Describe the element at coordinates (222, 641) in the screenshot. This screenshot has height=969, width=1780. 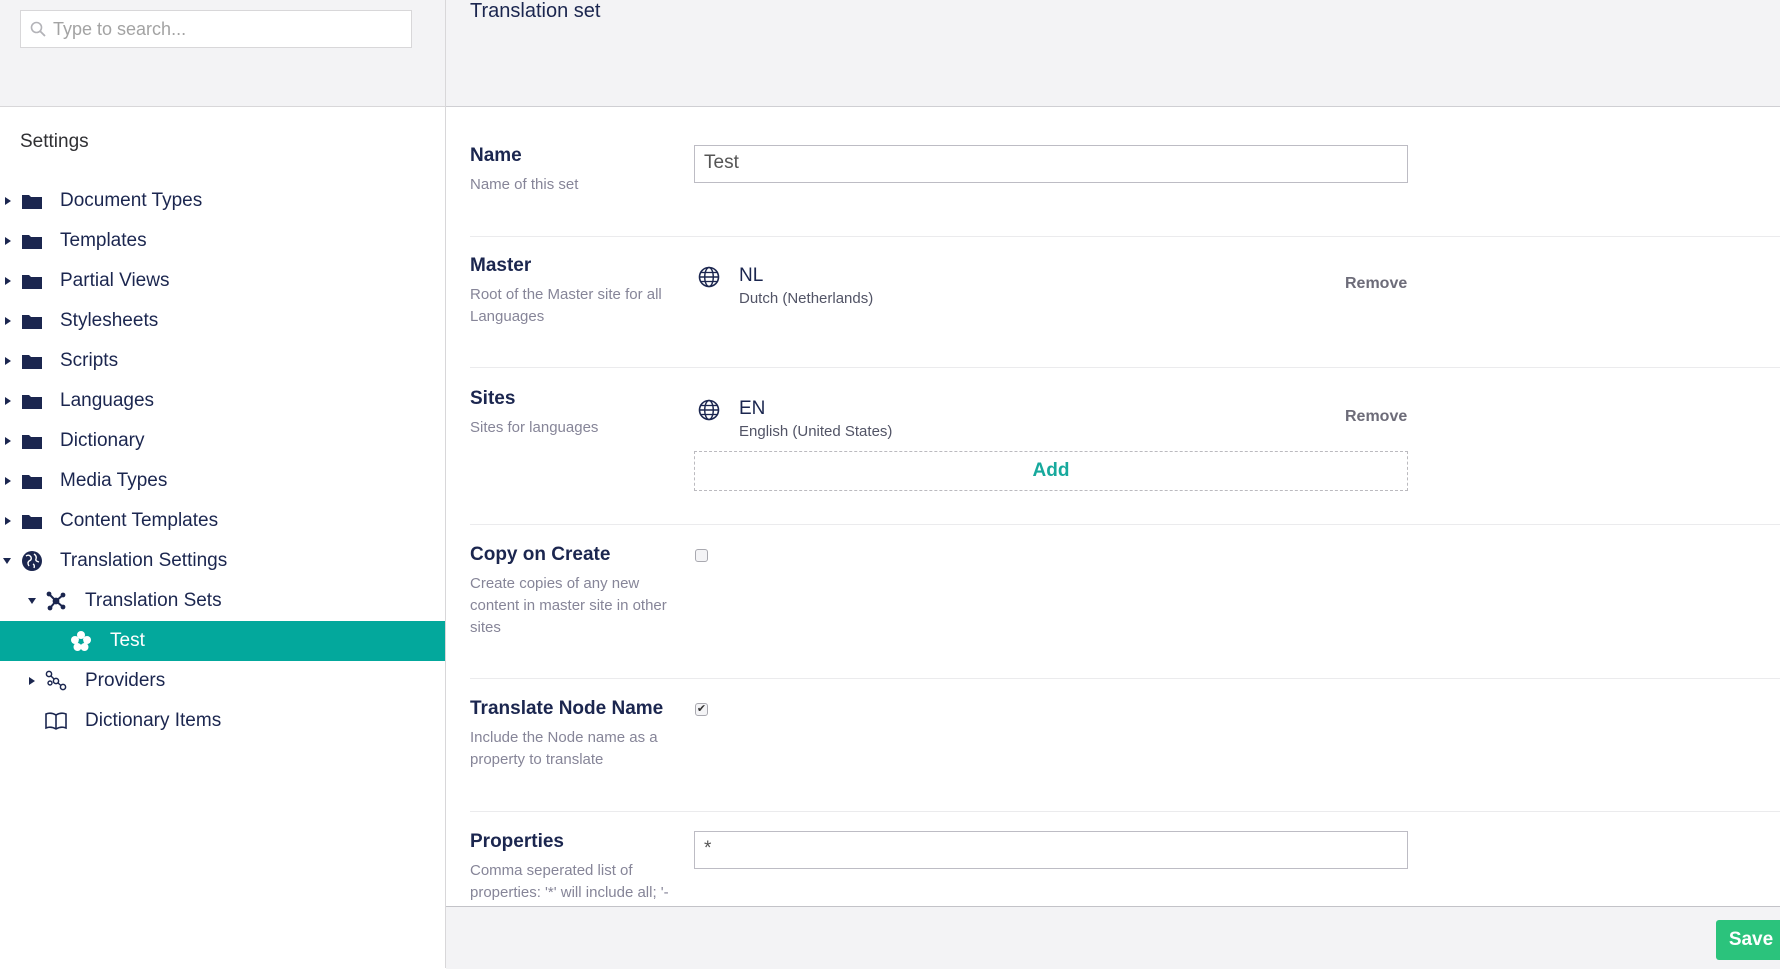
I see `tree-item-test: Test` at that location.